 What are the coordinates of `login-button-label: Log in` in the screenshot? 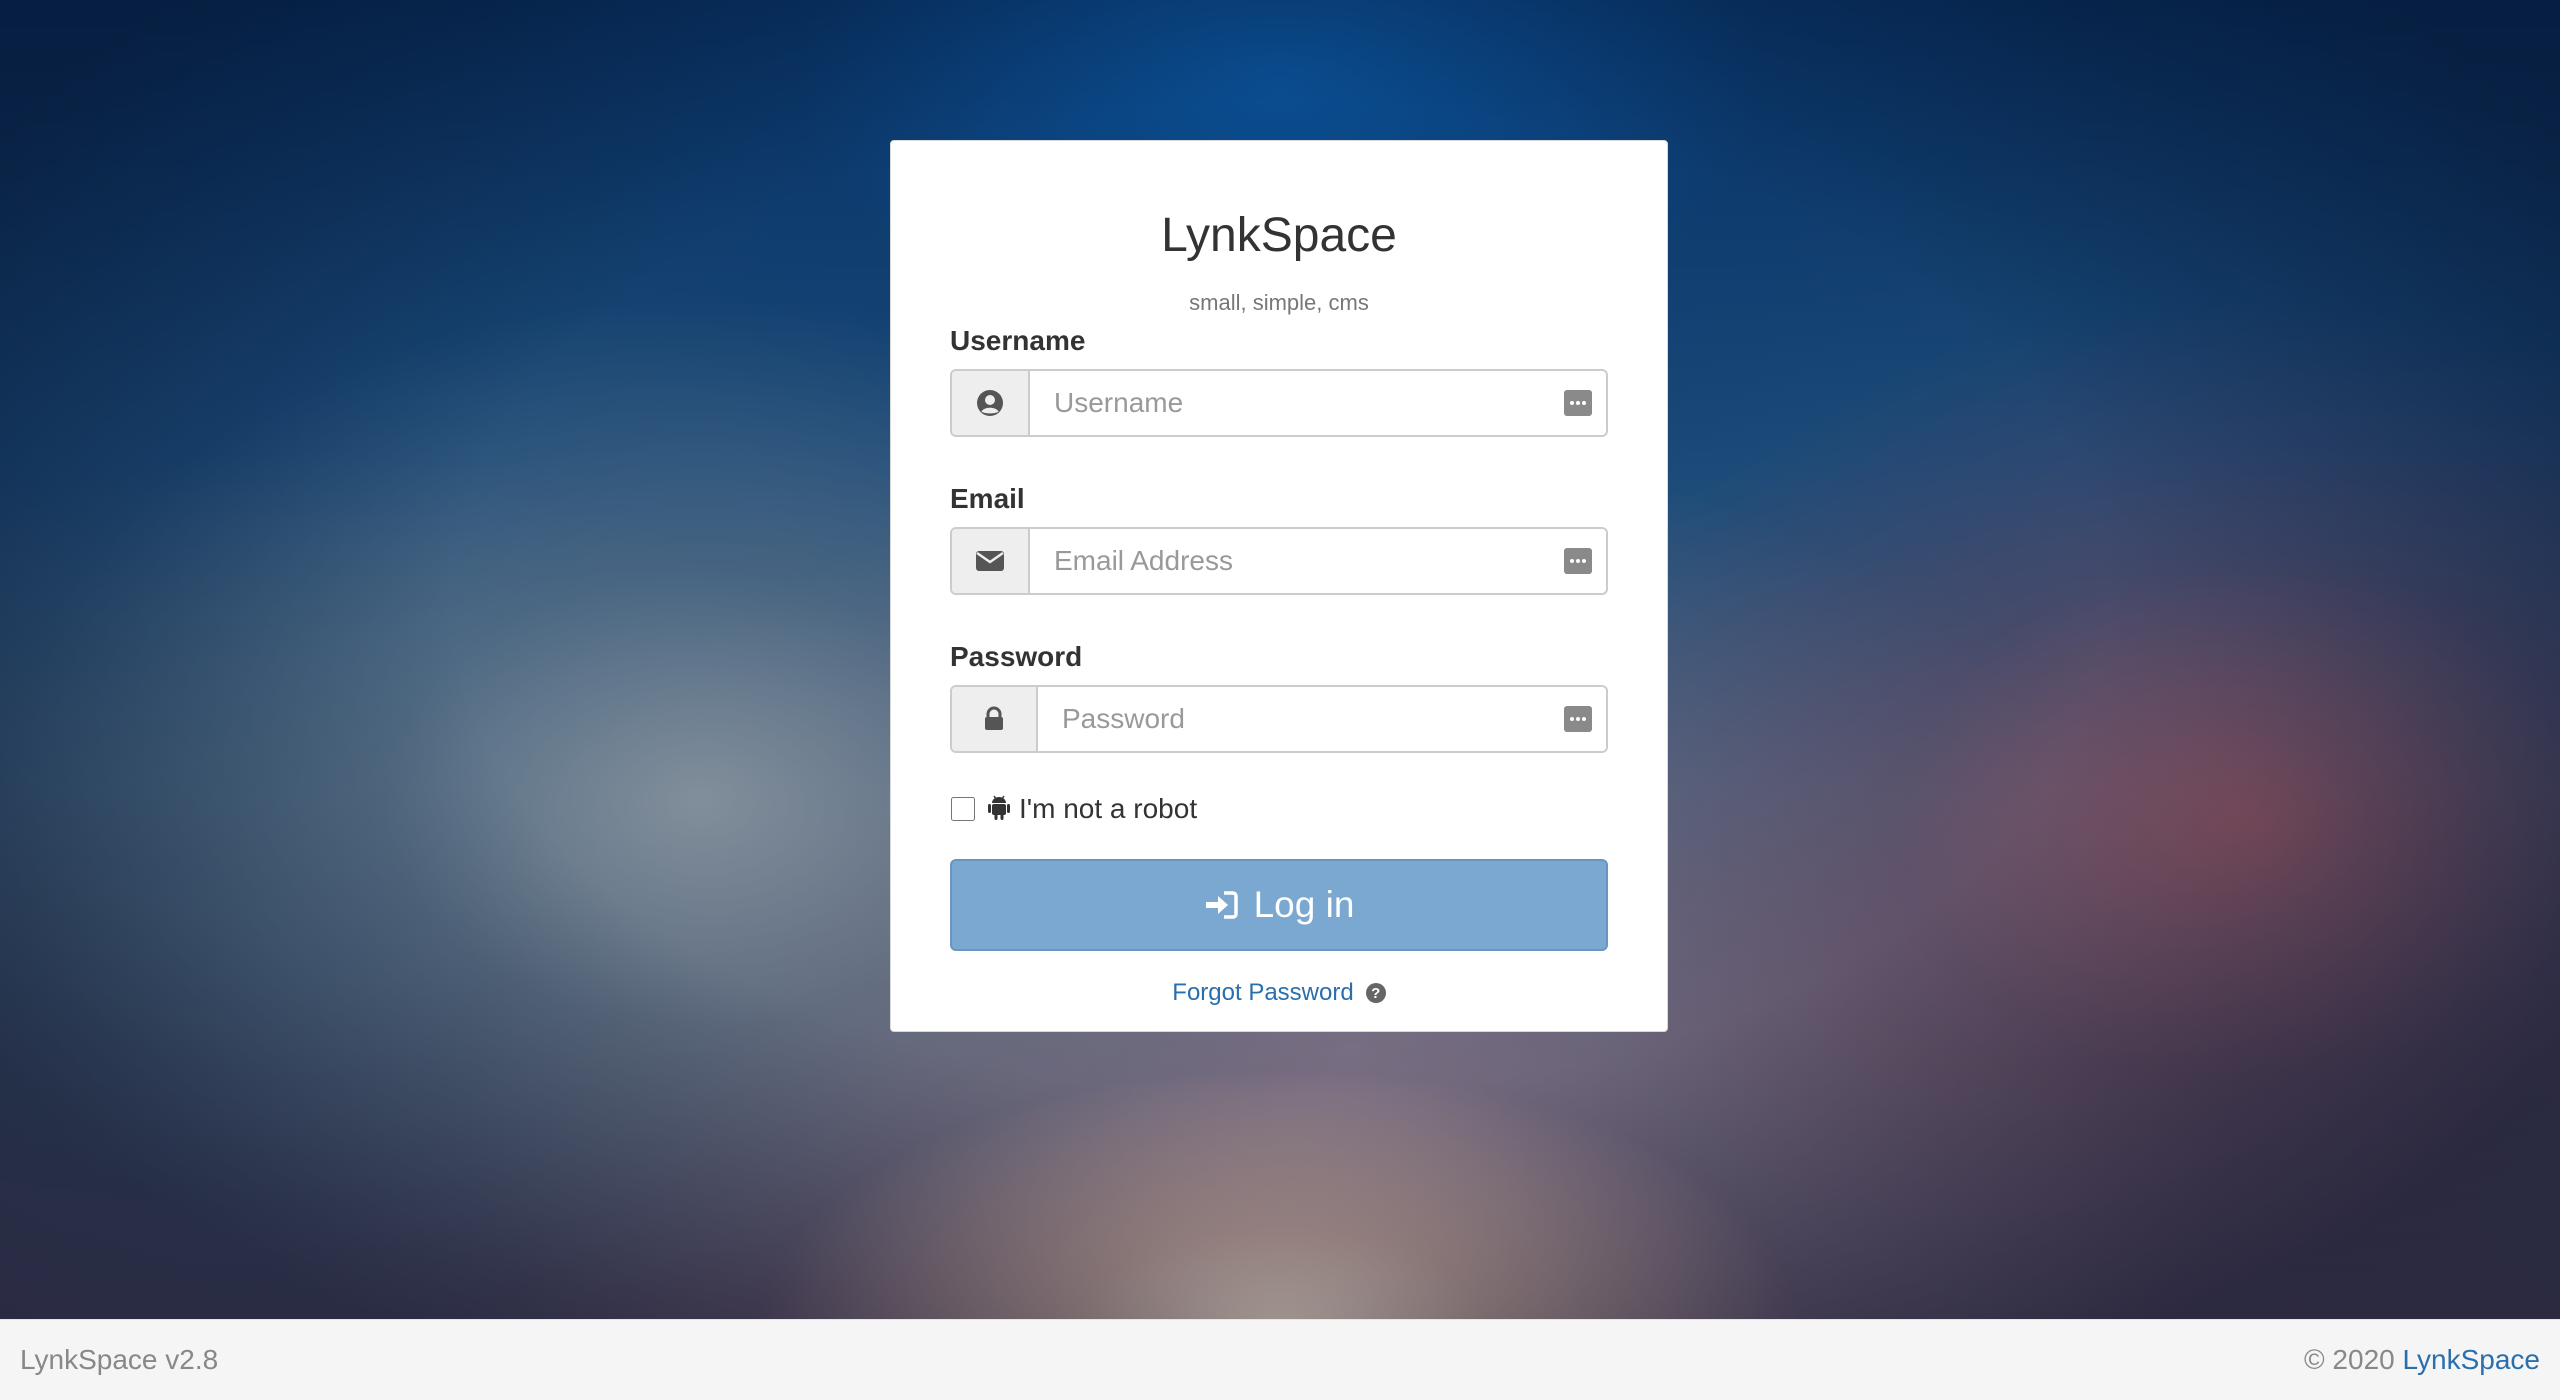 It's located at (1304, 904).